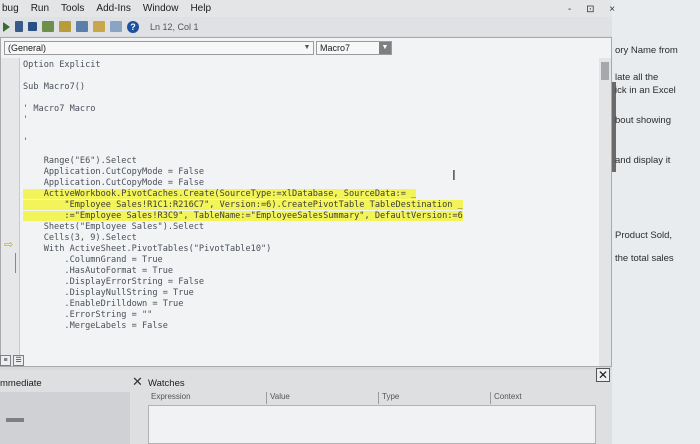  What do you see at coordinates (15, 263) in the screenshot?
I see `margin-indicator` at bounding box center [15, 263].